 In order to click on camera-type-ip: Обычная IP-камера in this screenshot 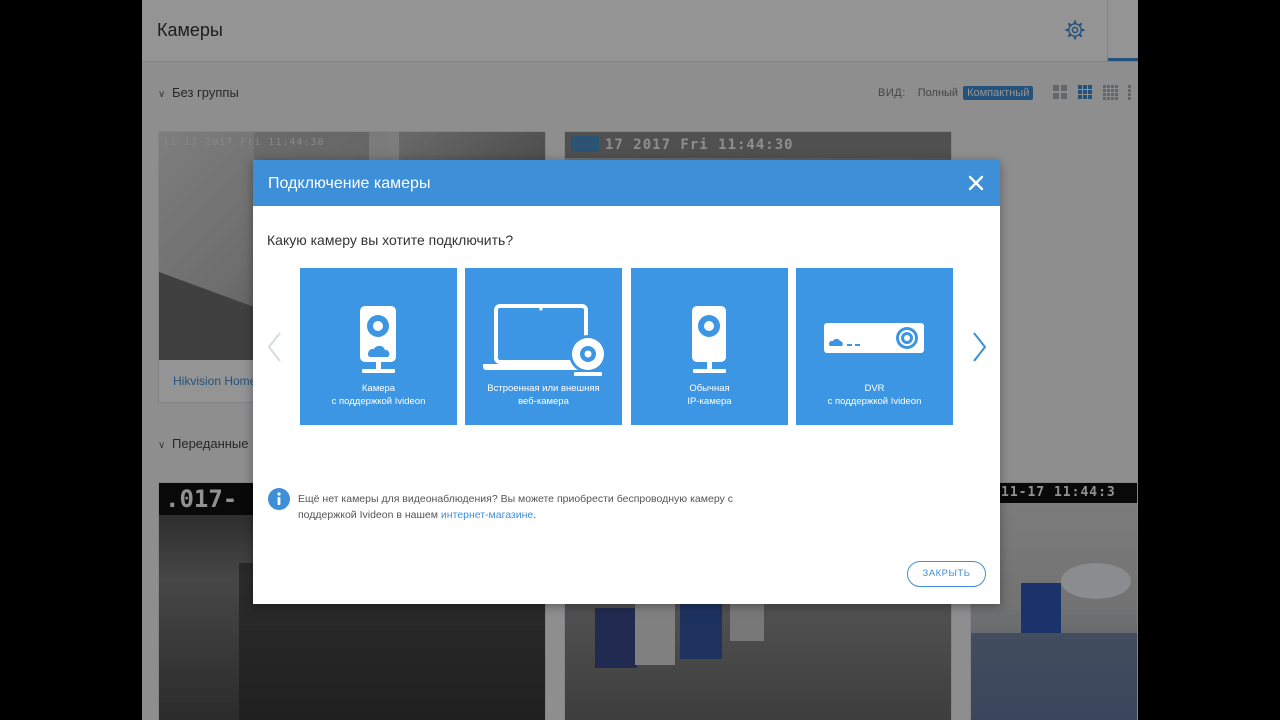, I will do `click(709, 346)`.